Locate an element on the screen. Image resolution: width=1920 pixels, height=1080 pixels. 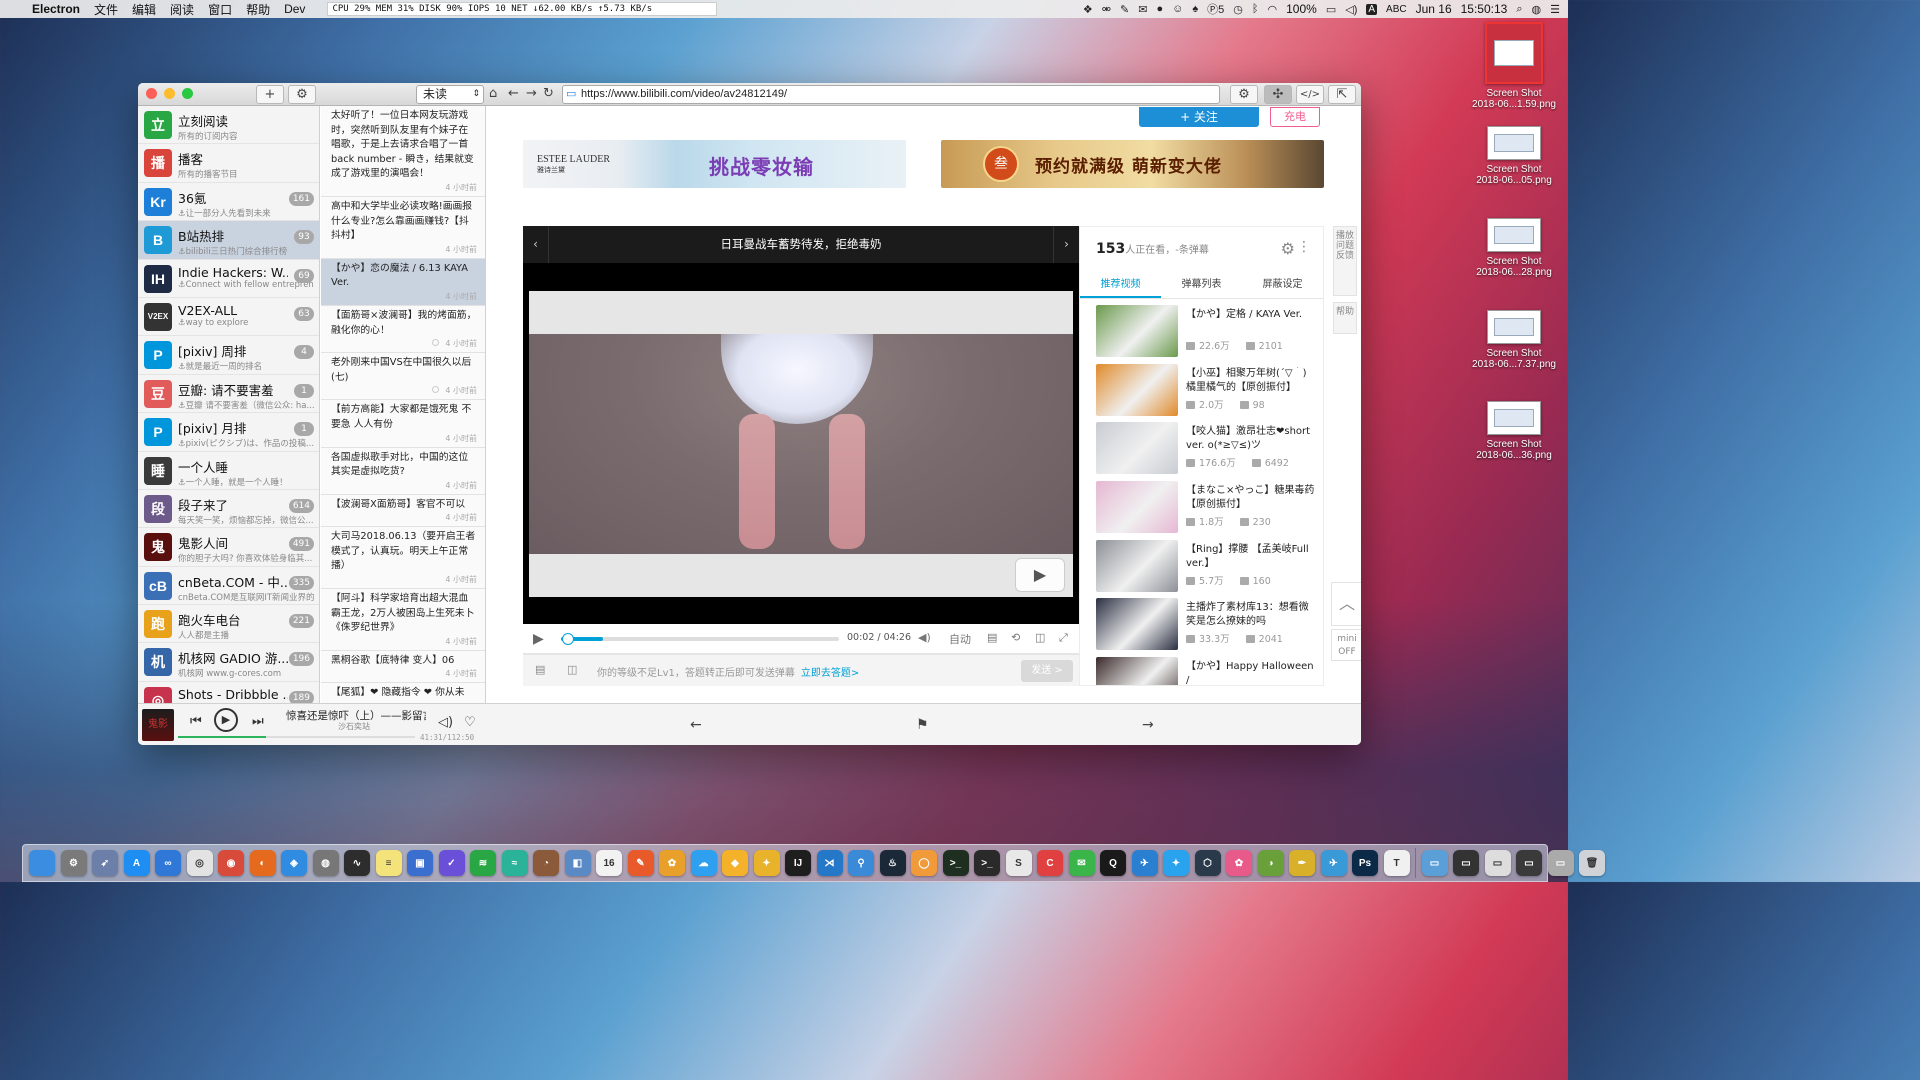
open-external-button: ⇱ is located at coordinates (1342, 94).